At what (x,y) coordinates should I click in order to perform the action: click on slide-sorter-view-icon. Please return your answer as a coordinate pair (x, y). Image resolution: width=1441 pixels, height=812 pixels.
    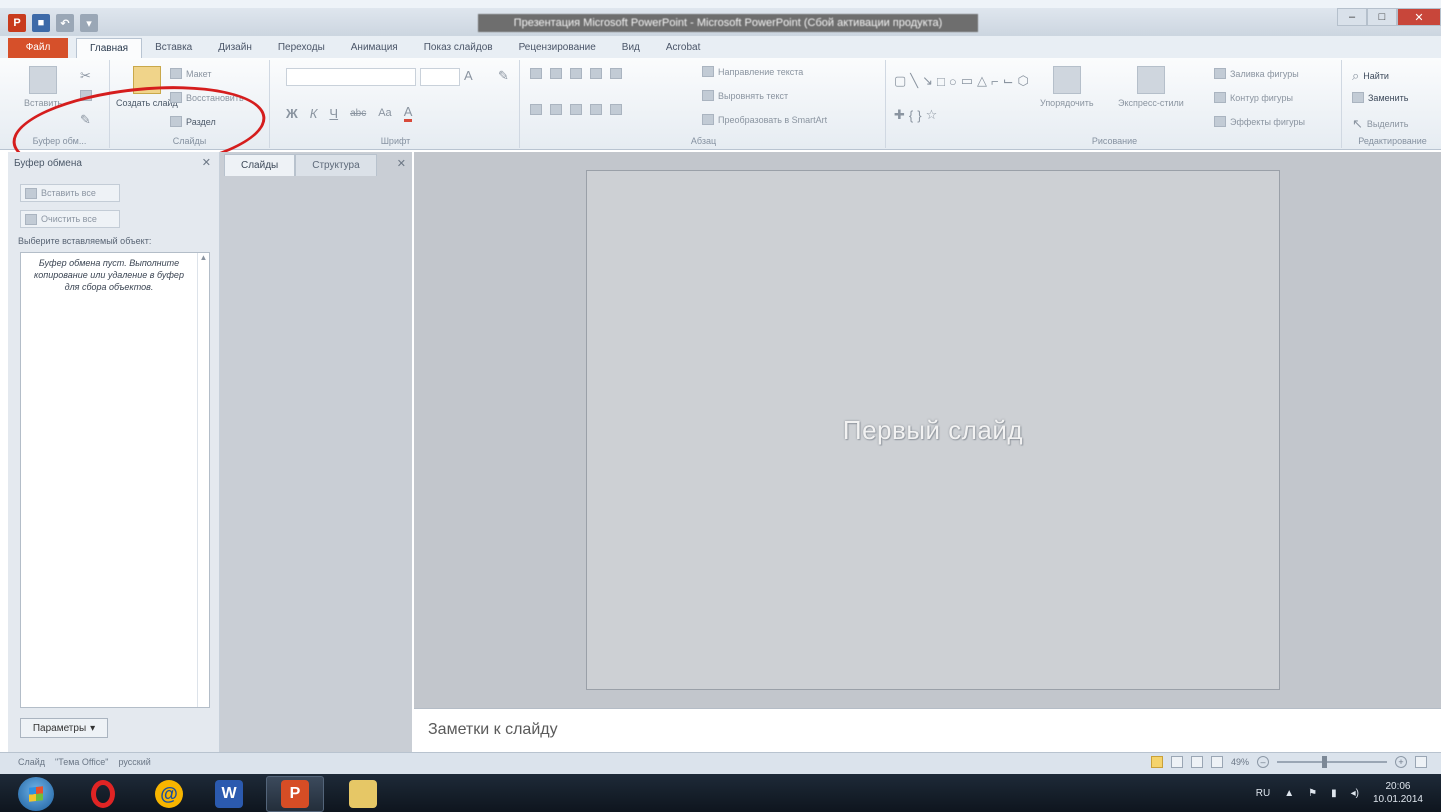
    Looking at the image, I should click on (1176, 762).